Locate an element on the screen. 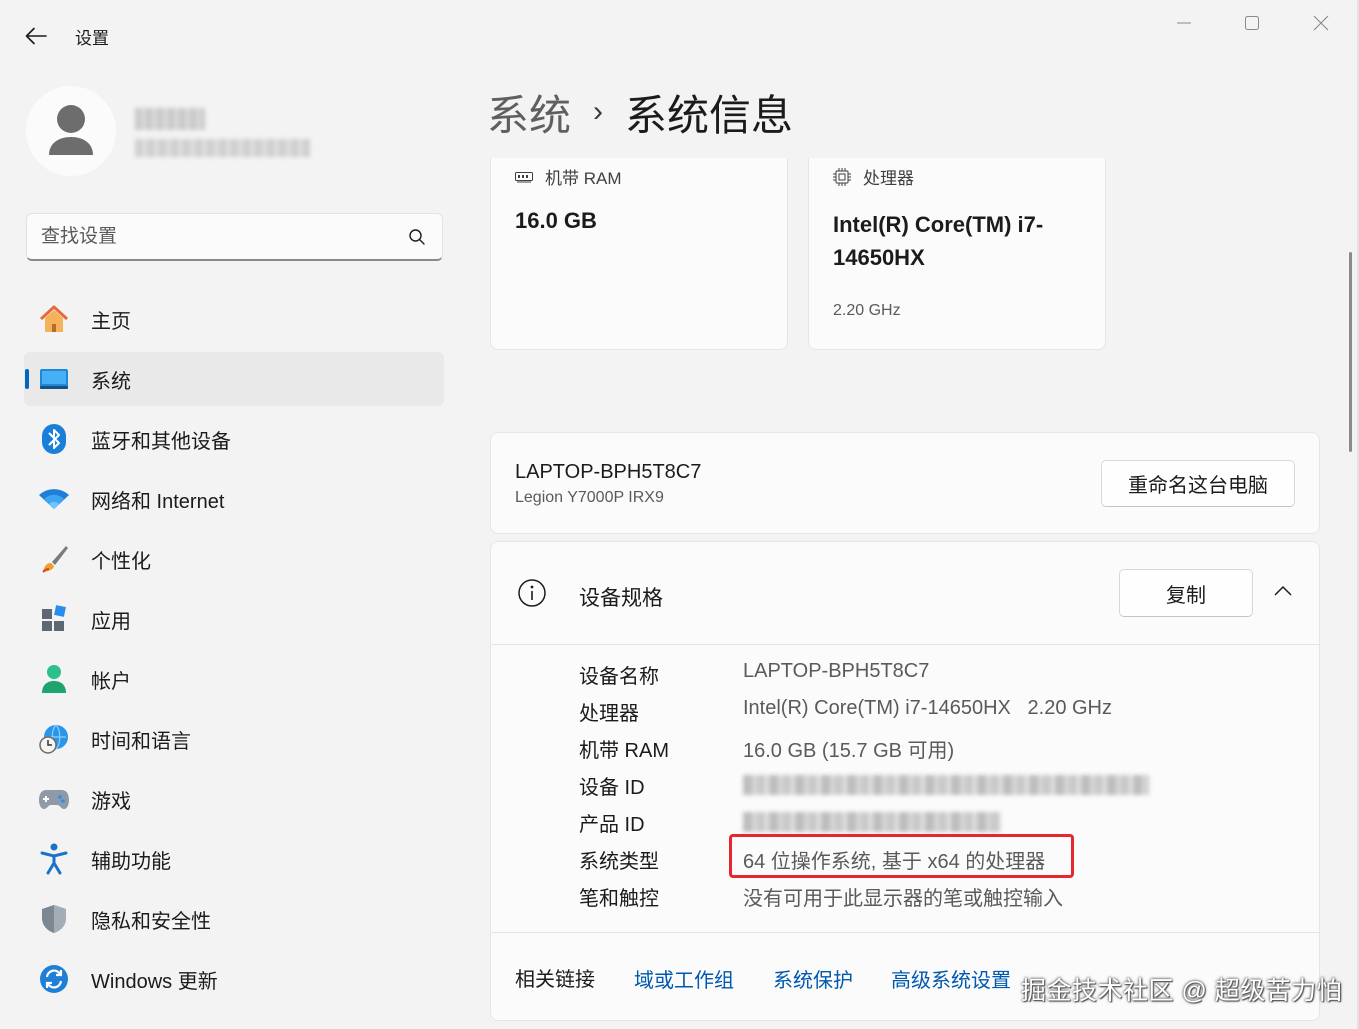  breadcrumb-parent: 系统 is located at coordinates (529, 112).